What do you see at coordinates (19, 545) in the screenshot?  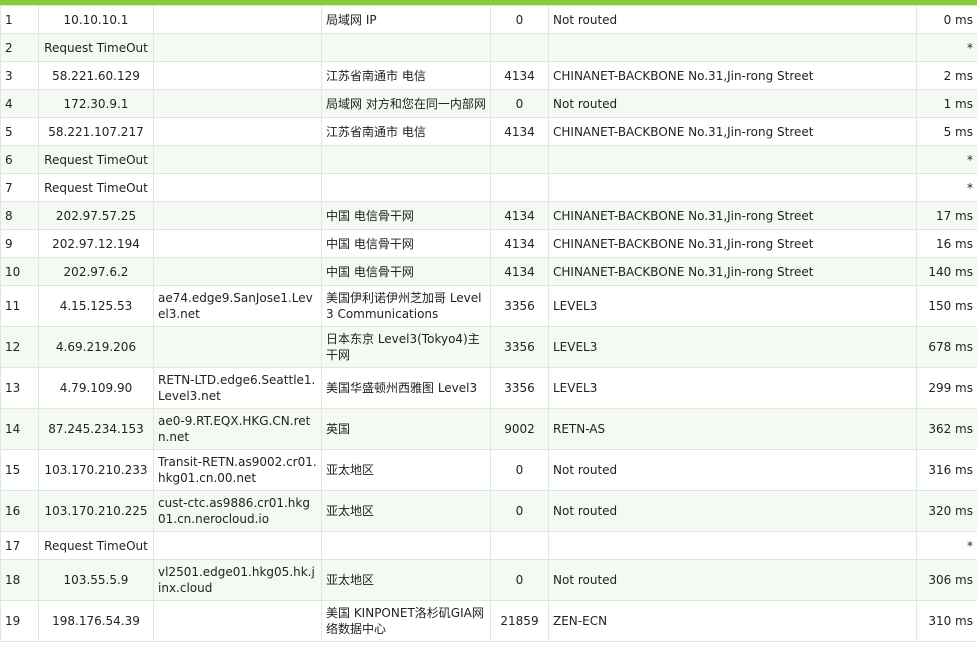 I see `hop-number: 17` at bounding box center [19, 545].